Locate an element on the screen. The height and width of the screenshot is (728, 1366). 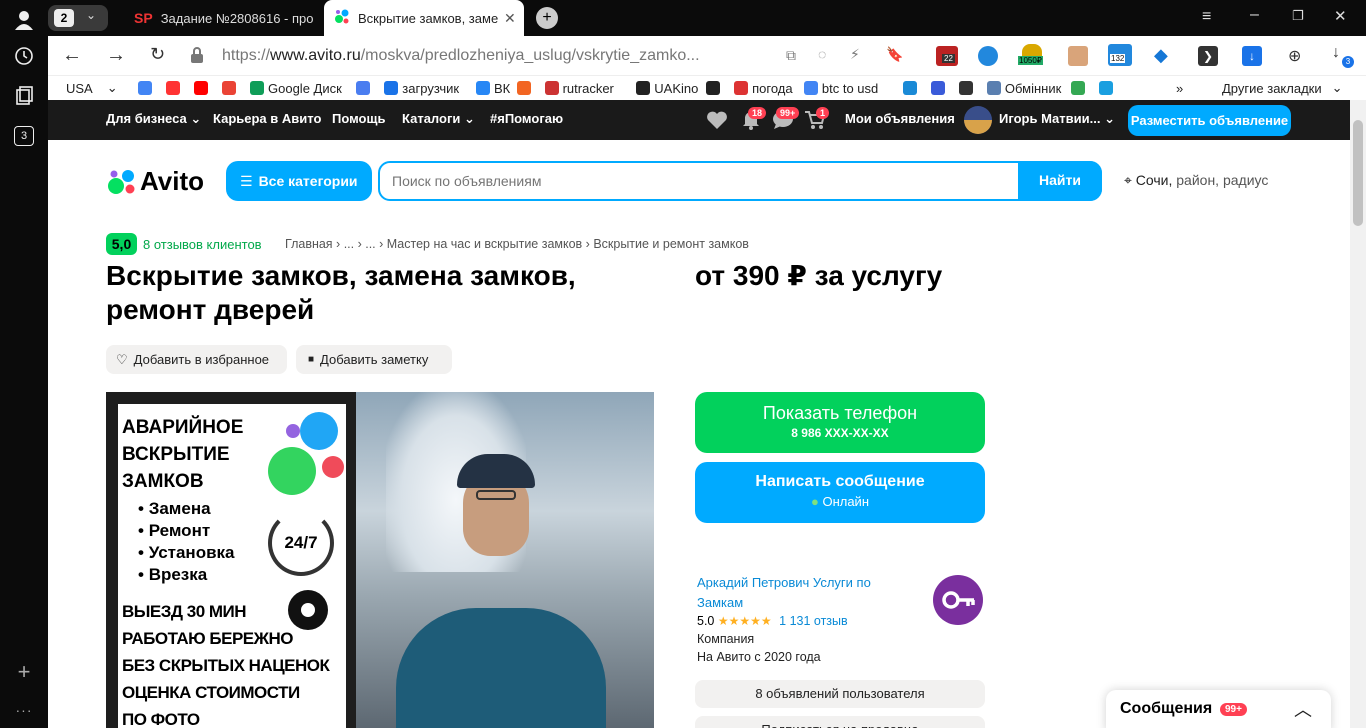
seller-reviews-link: 1 131 отзыв is located at coordinates (813, 621).